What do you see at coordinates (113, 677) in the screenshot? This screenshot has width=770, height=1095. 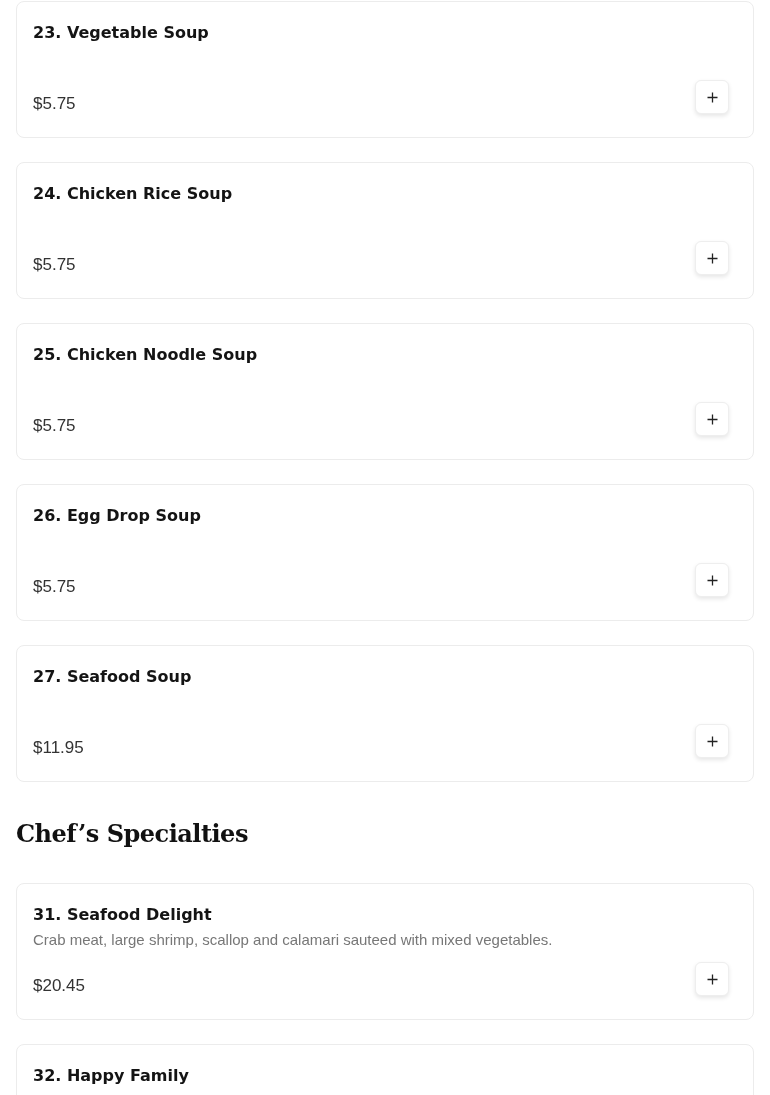 I see `item-name: 27. Seafood Soup` at bounding box center [113, 677].